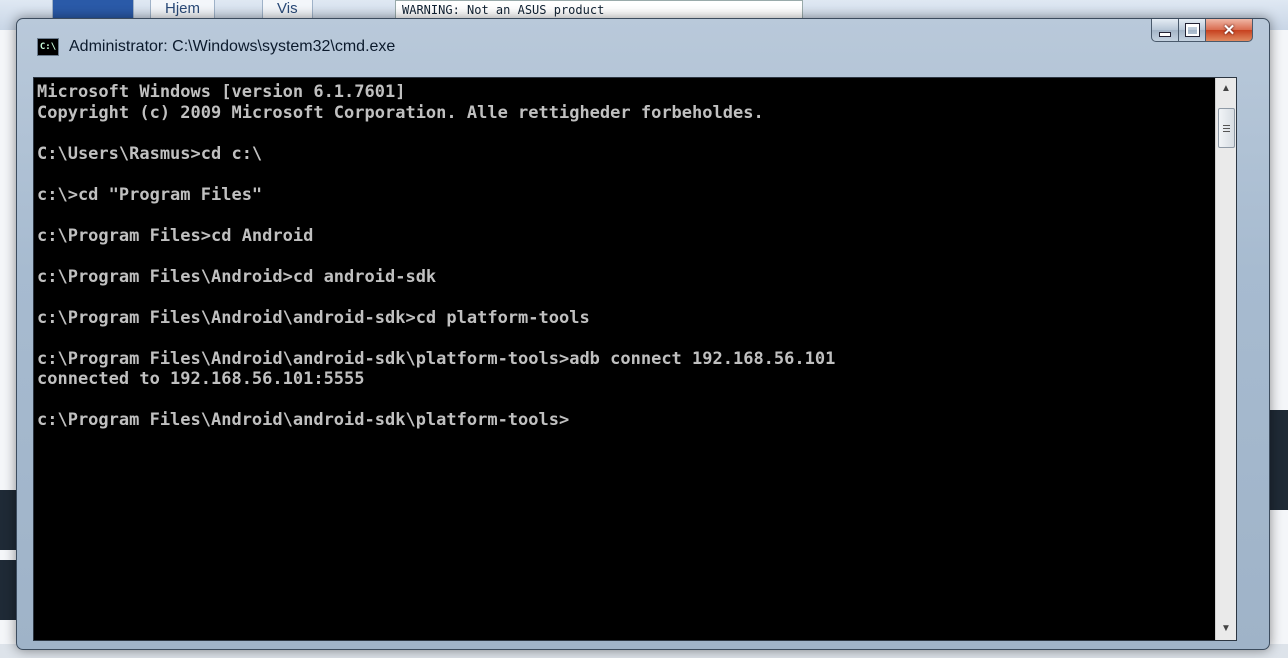 This screenshot has height=658, width=1288. Describe the element at coordinates (237, 276) in the screenshot. I see `console-line: c:\Program Files\Android>cd android-sdk` at that location.